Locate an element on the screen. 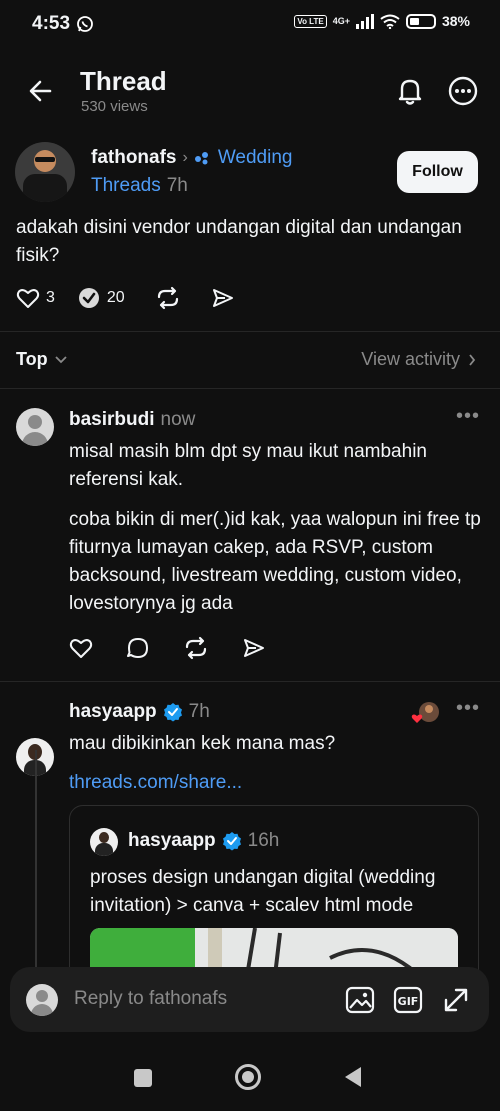 The width and height of the screenshot is (500, 1111). wifi-icon is located at coordinates (390, 21).